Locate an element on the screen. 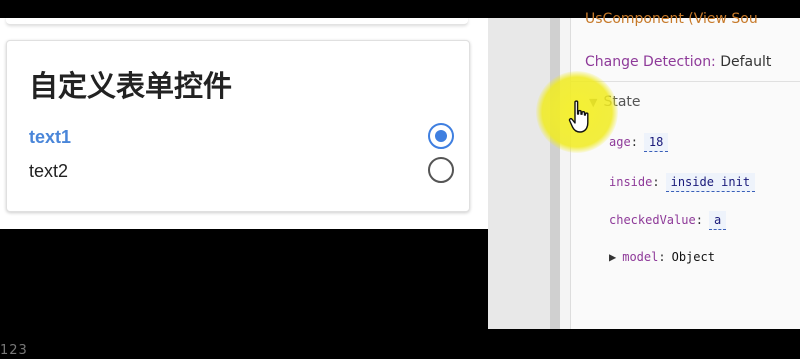  previous-card is located at coordinates (237, 21).